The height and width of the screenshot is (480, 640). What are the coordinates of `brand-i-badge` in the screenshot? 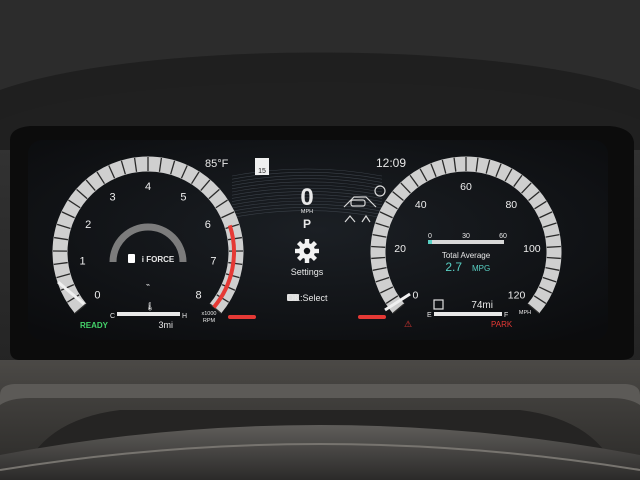 It's located at (131, 258).